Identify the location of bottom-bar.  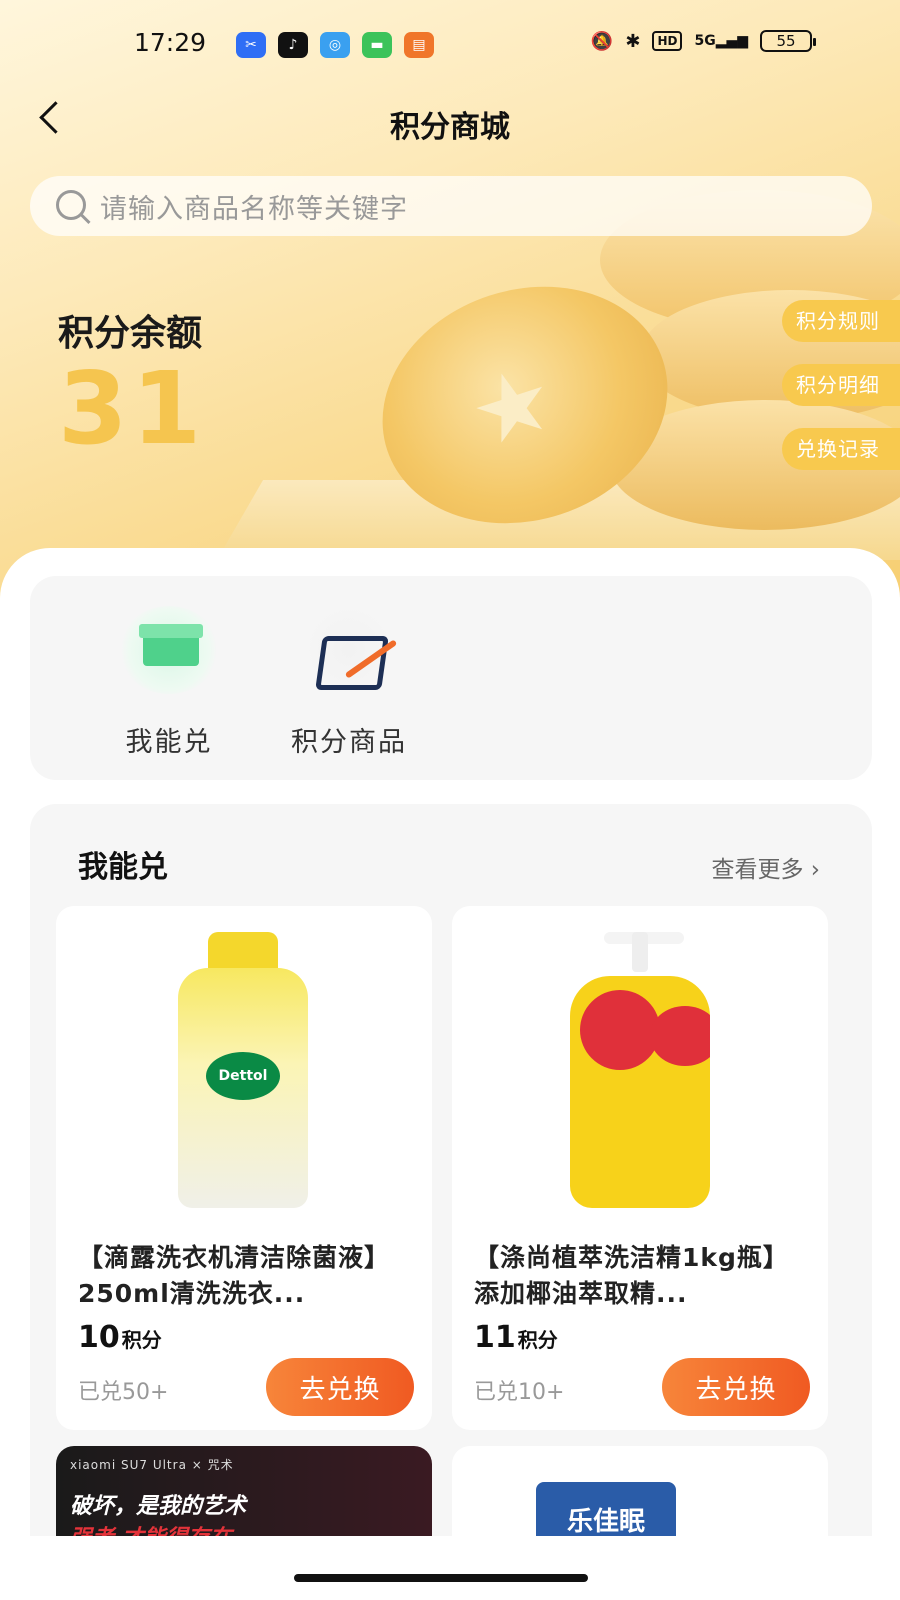
(450, 1568).